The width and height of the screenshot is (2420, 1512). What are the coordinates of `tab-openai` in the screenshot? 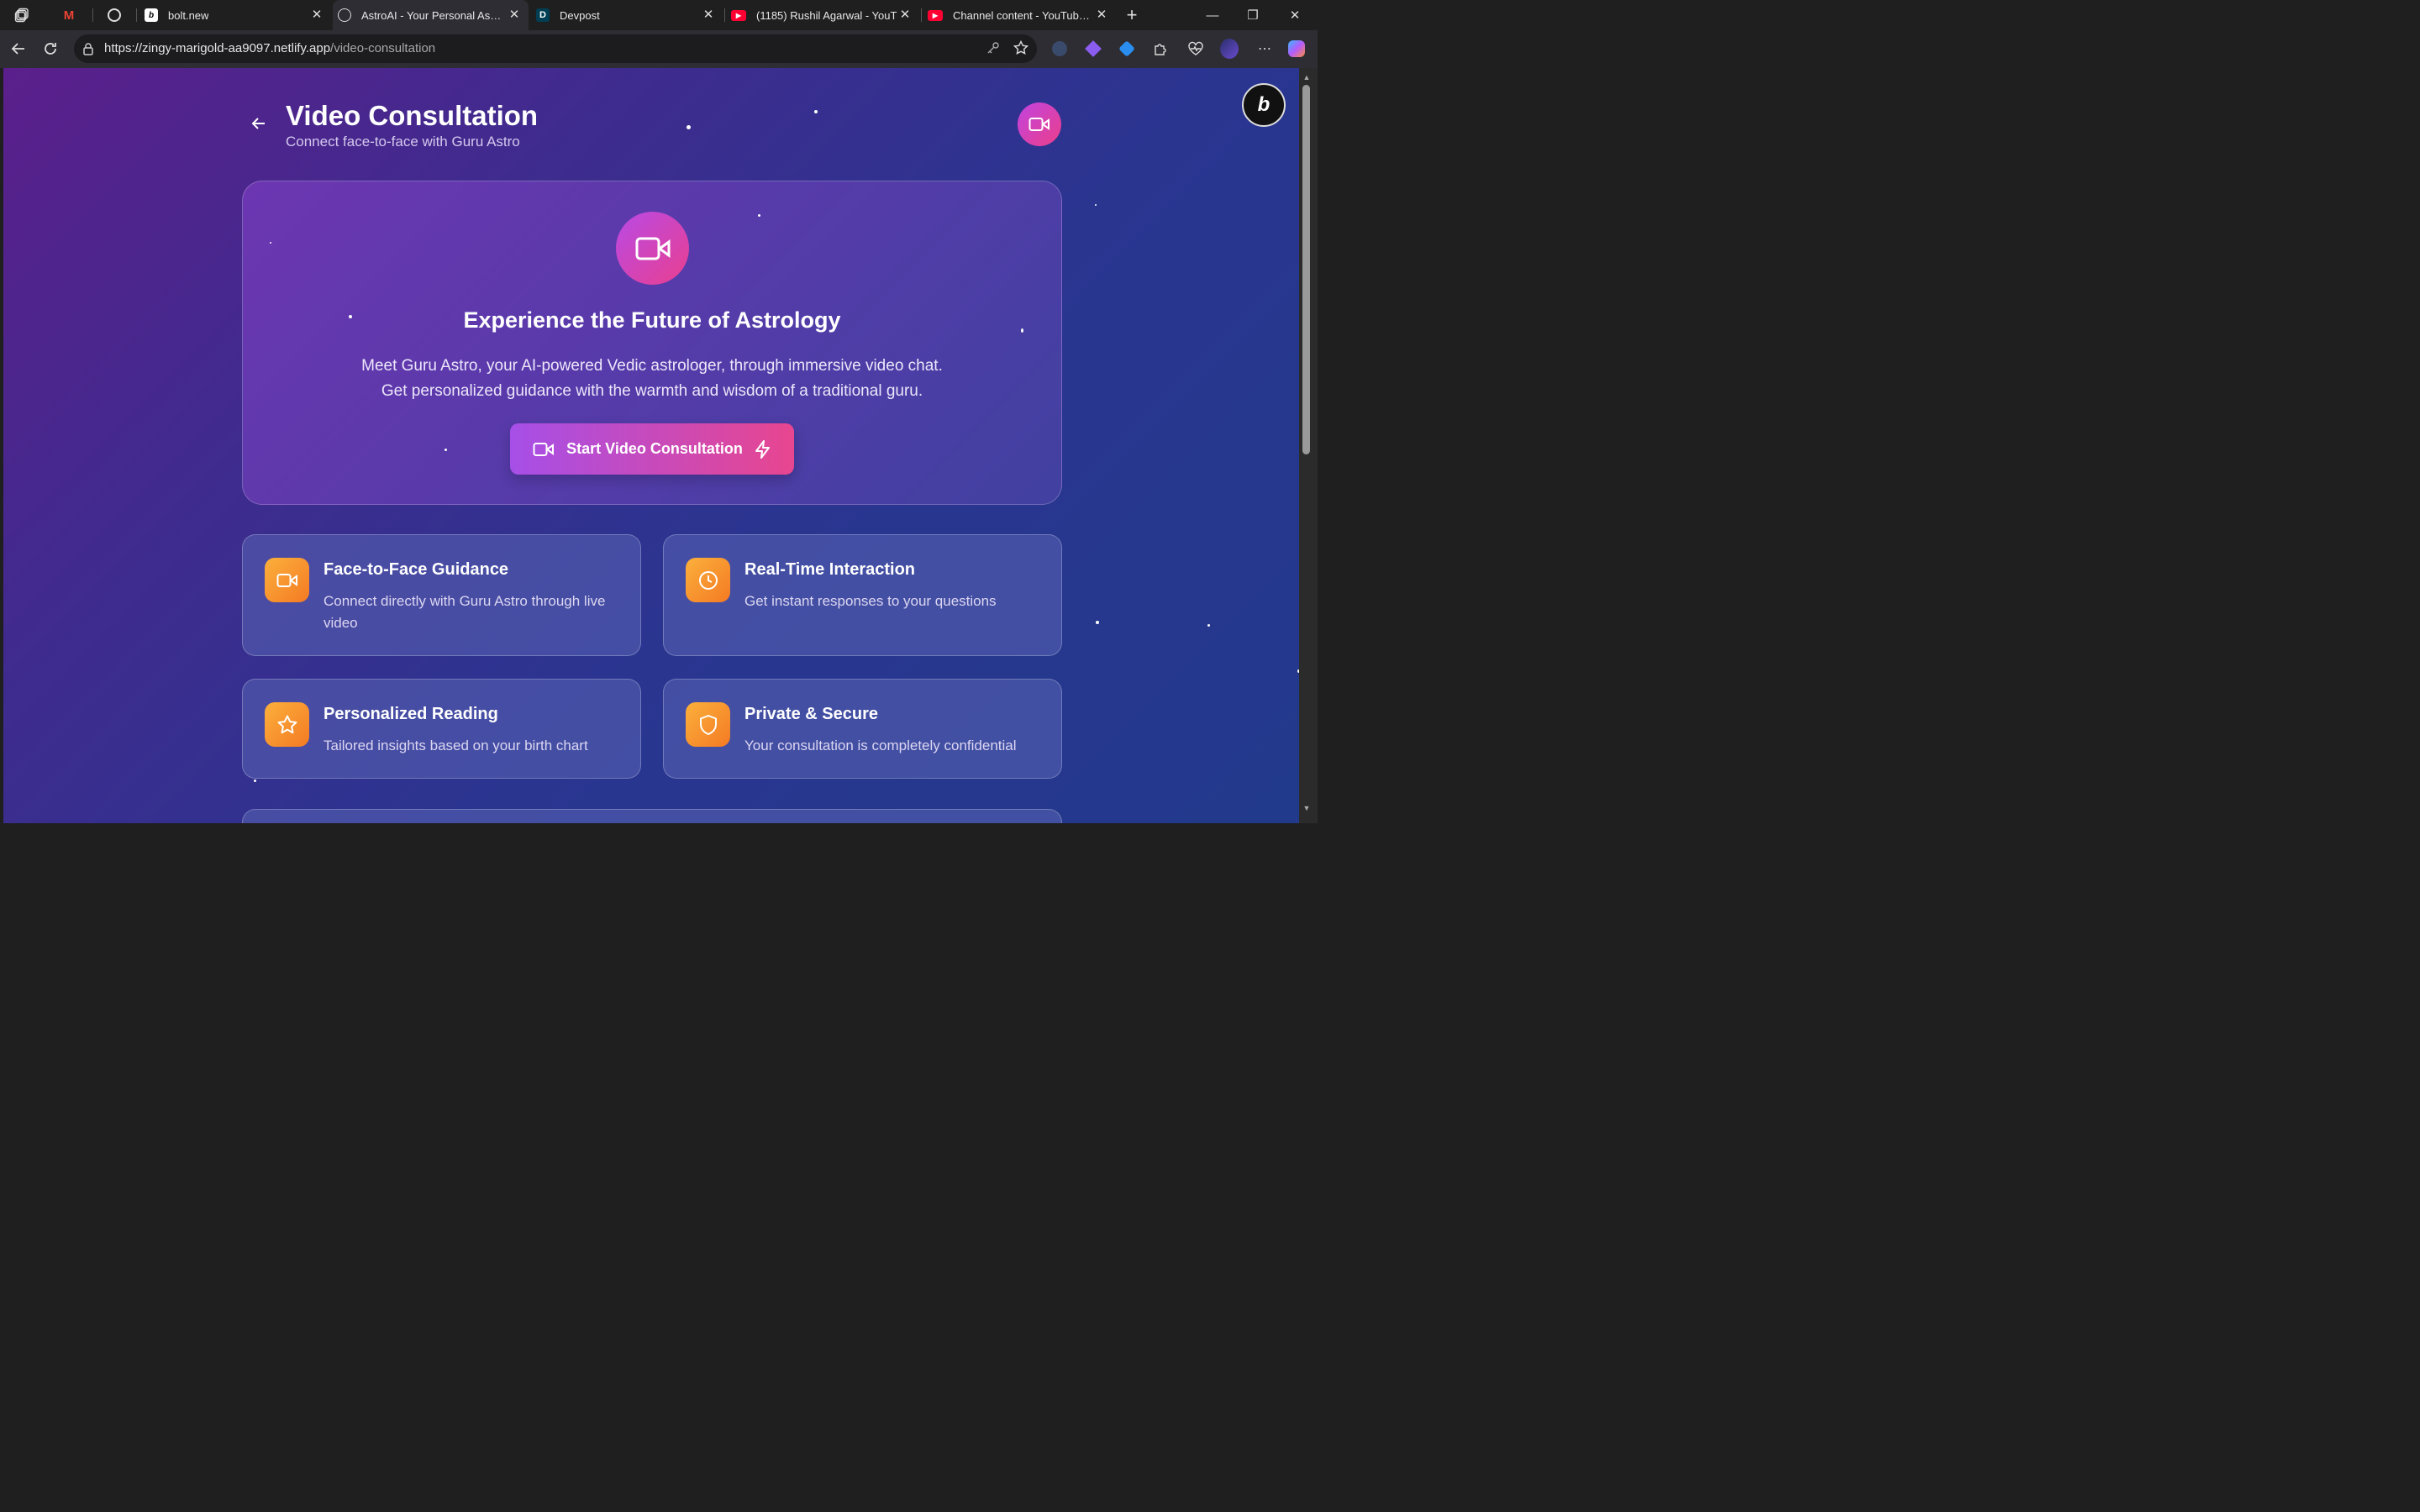 It's located at (116, 15).